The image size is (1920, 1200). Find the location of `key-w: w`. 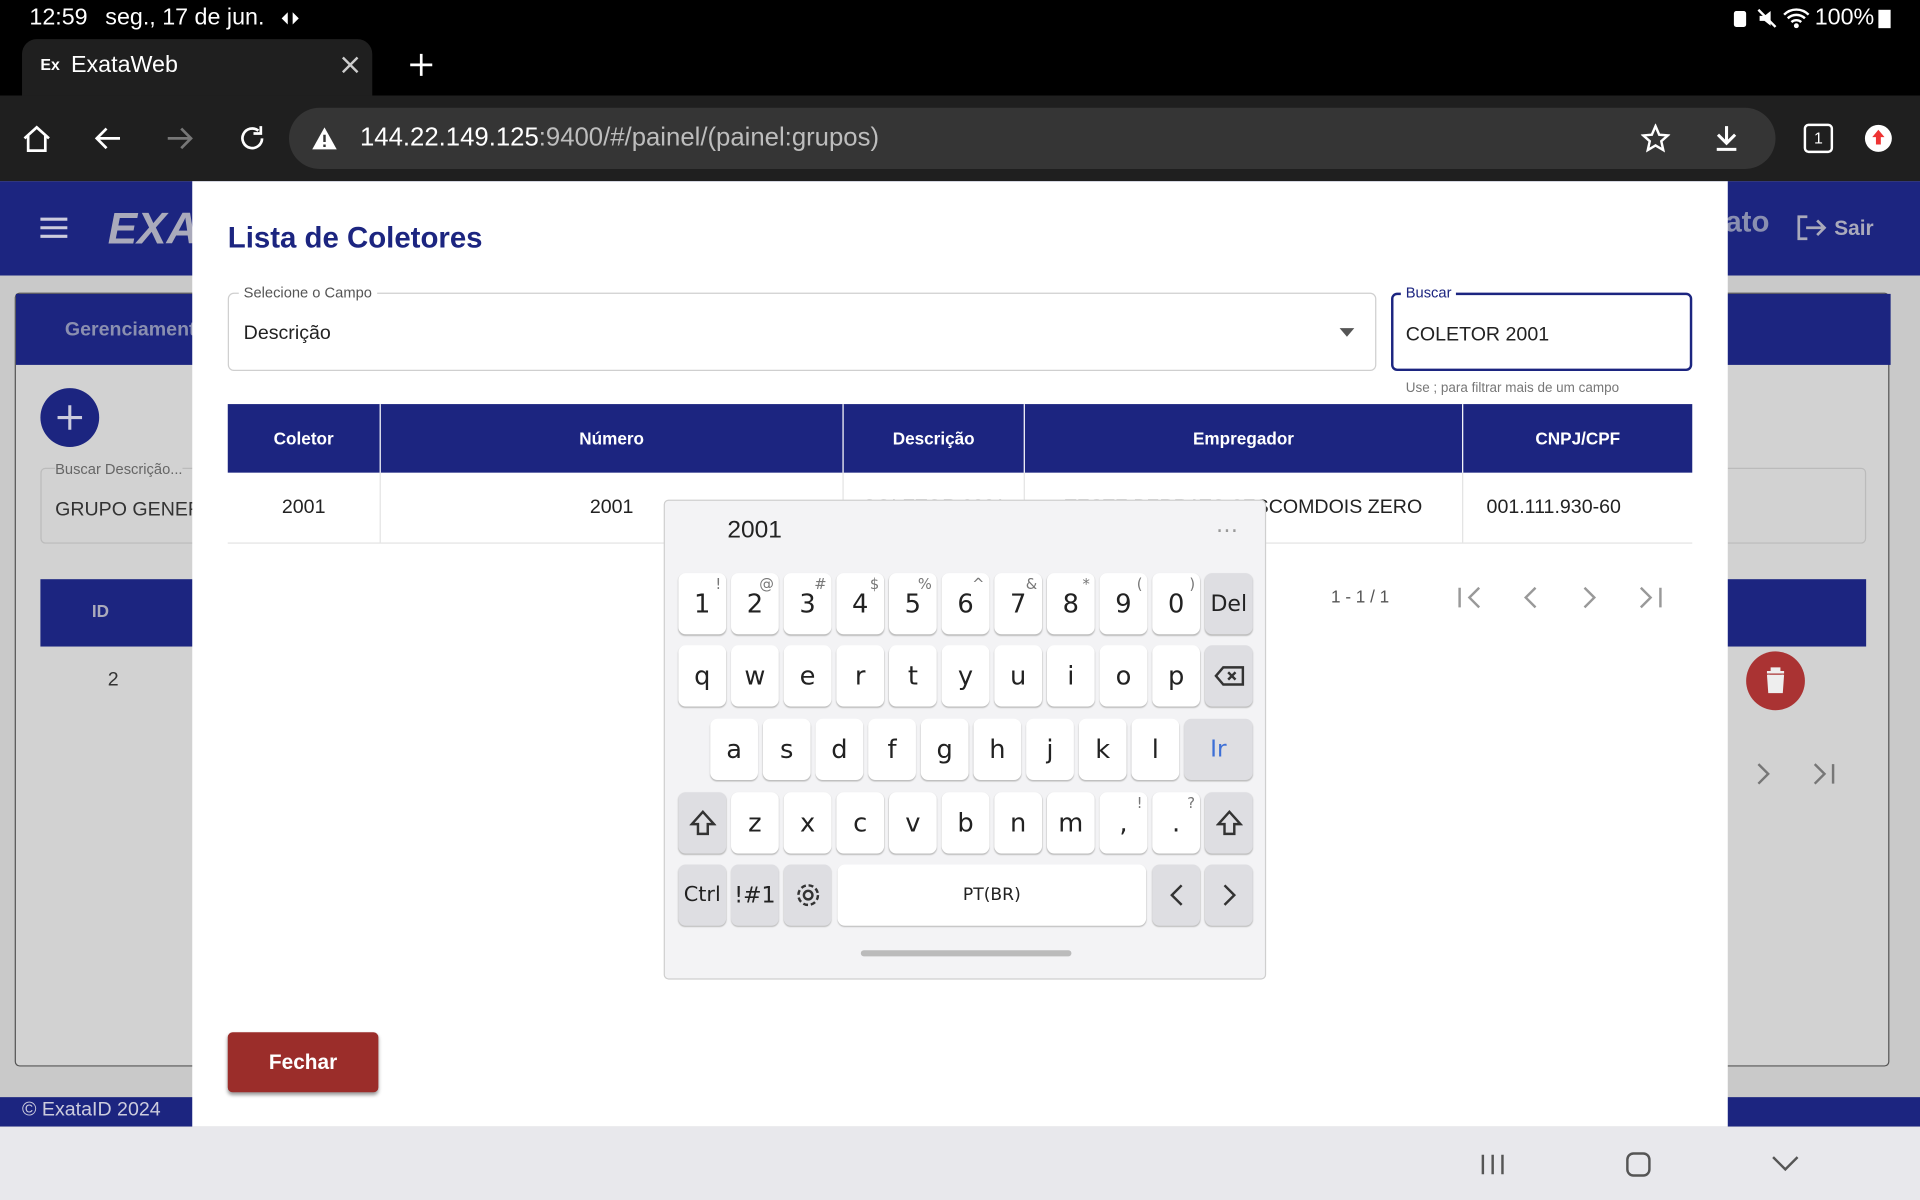

key-w: w is located at coordinates (755, 676).